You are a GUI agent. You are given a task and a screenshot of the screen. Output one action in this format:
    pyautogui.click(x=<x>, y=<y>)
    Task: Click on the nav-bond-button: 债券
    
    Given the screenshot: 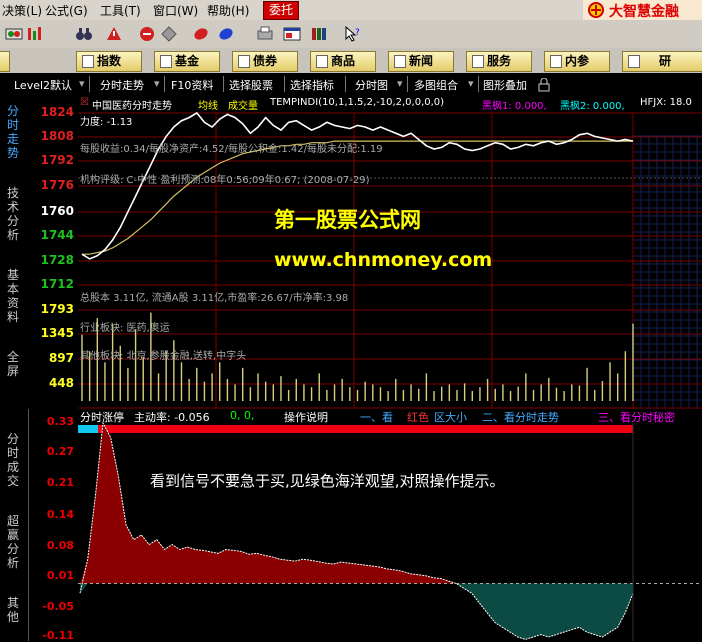 What is the action you would take?
    pyautogui.click(x=265, y=61)
    